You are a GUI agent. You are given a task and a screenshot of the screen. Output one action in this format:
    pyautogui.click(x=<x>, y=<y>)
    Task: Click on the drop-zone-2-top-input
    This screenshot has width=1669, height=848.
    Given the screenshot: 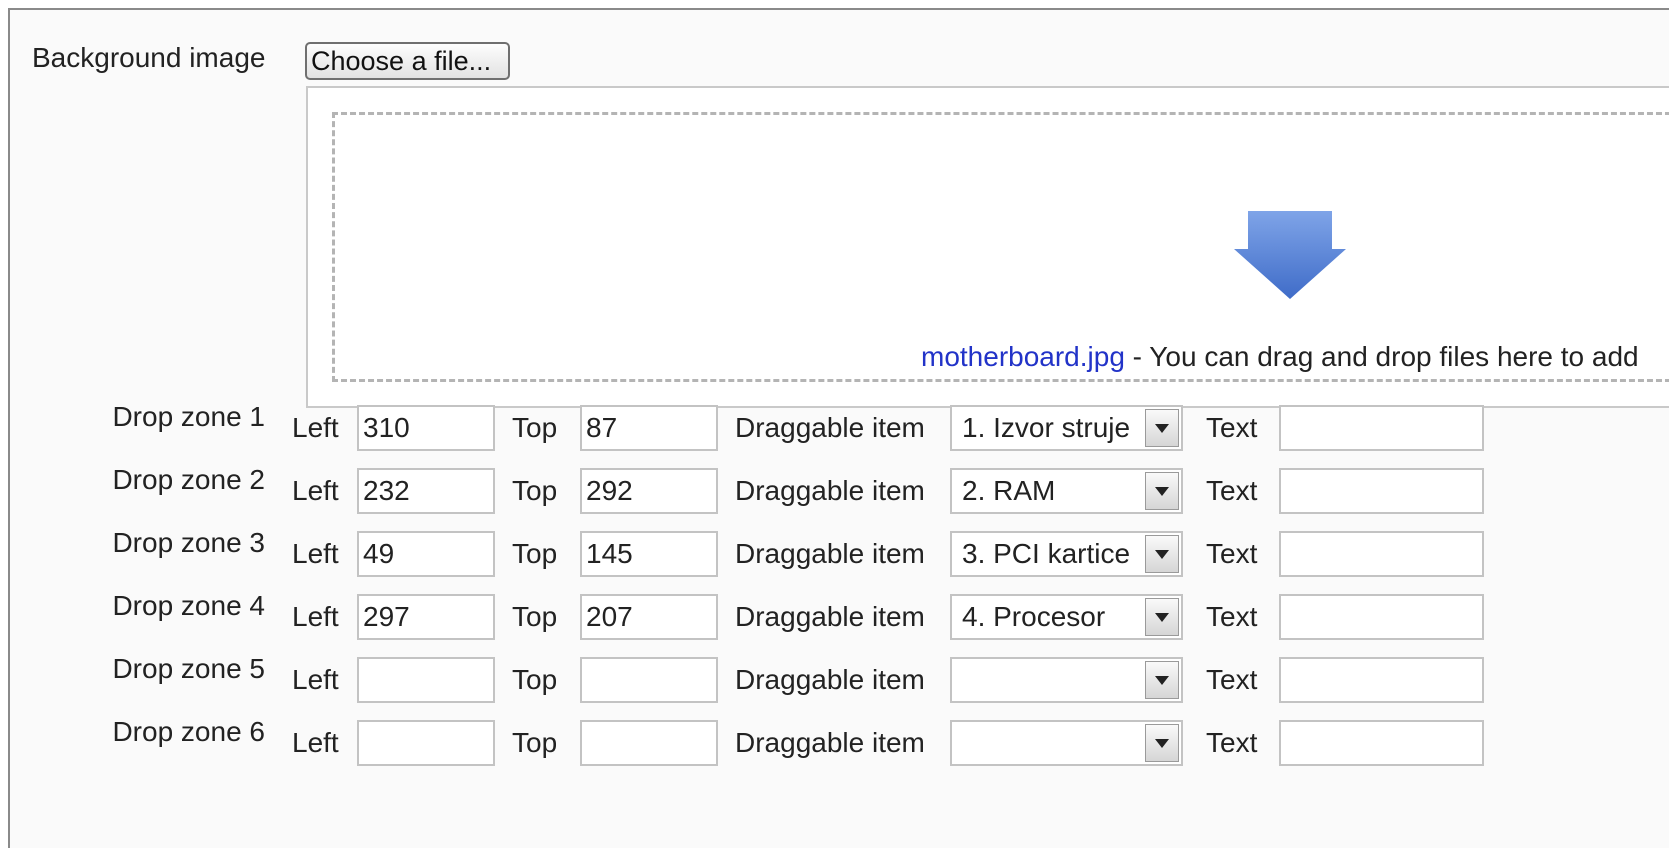 What is the action you would take?
    pyautogui.click(x=649, y=491)
    